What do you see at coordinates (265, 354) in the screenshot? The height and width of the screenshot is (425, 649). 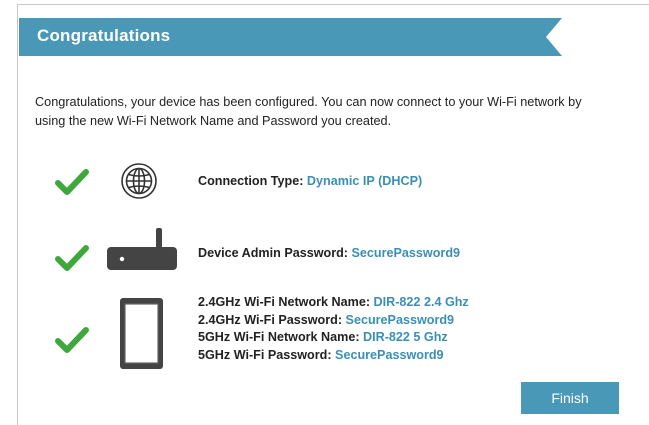 I see `wifi-5-password-label: 5GHz Wi-Fi Password:` at bounding box center [265, 354].